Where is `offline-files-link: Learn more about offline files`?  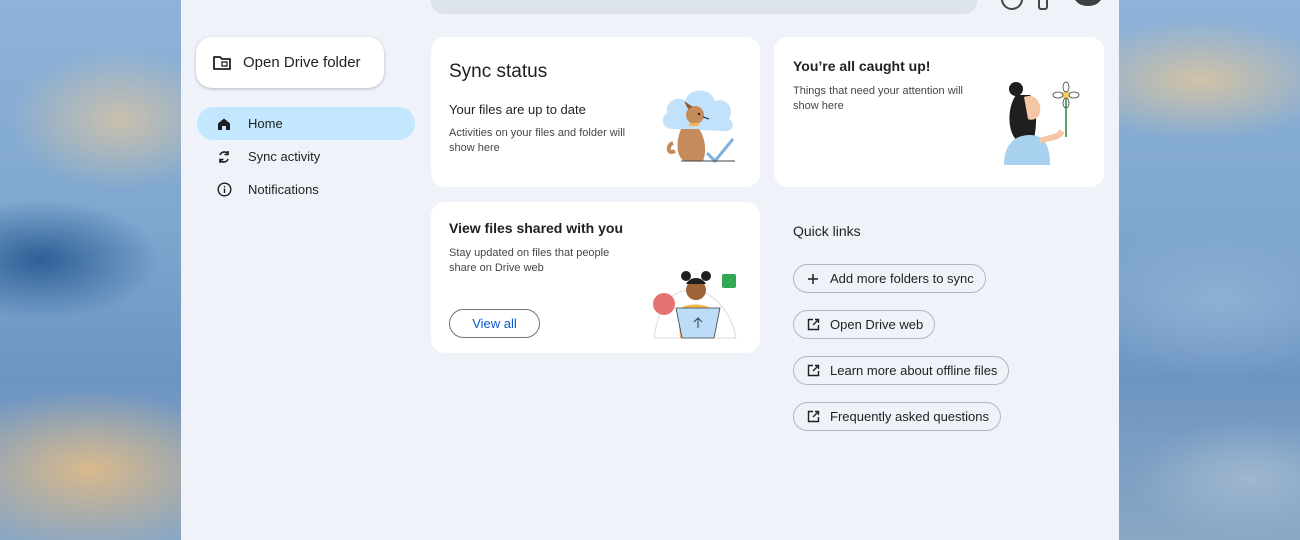
offline-files-link: Learn more about offline files is located at coordinates (901, 370).